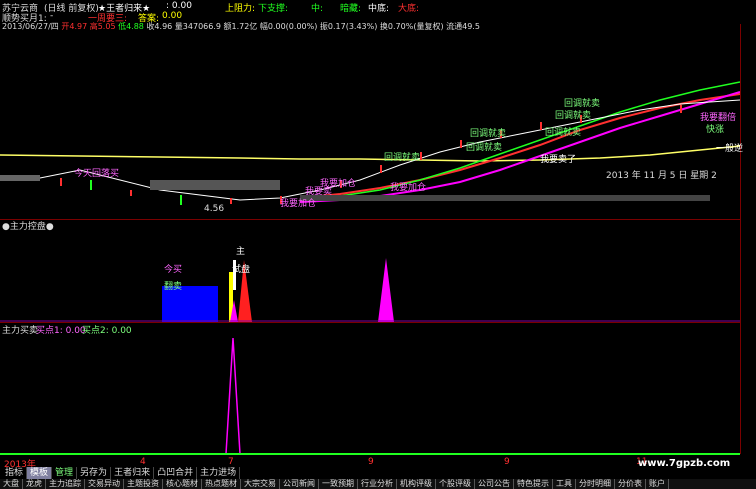  Describe the element at coordinates (505, 198) in the screenshot. I see `support-band-right` at that location.